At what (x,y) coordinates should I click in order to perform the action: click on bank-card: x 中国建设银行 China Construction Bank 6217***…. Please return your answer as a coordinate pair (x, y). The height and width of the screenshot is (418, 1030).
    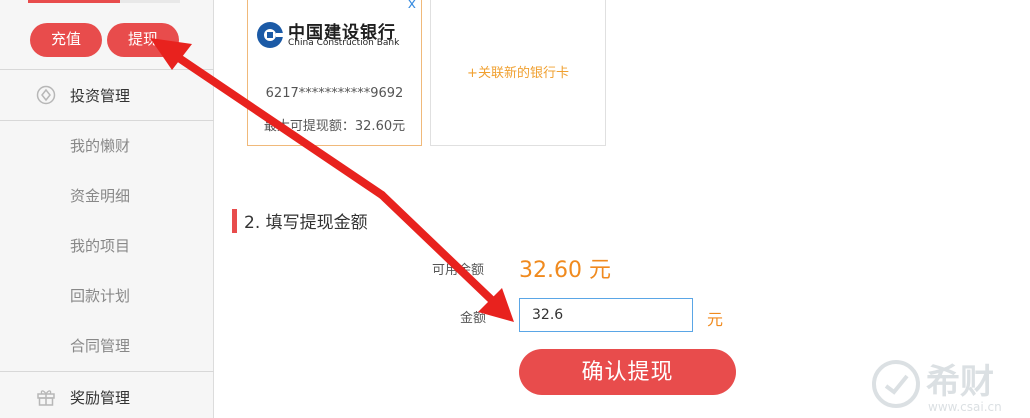
    Looking at the image, I should click on (334, 73).